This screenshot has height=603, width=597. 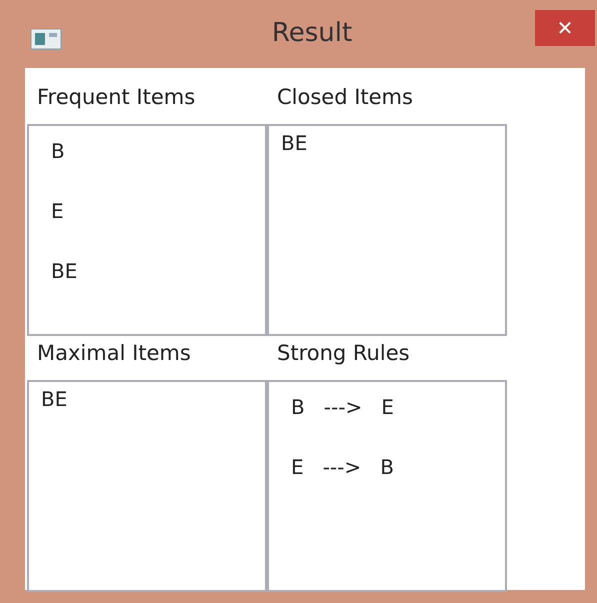 I want to click on list-item: B ---> E, so click(x=398, y=407).